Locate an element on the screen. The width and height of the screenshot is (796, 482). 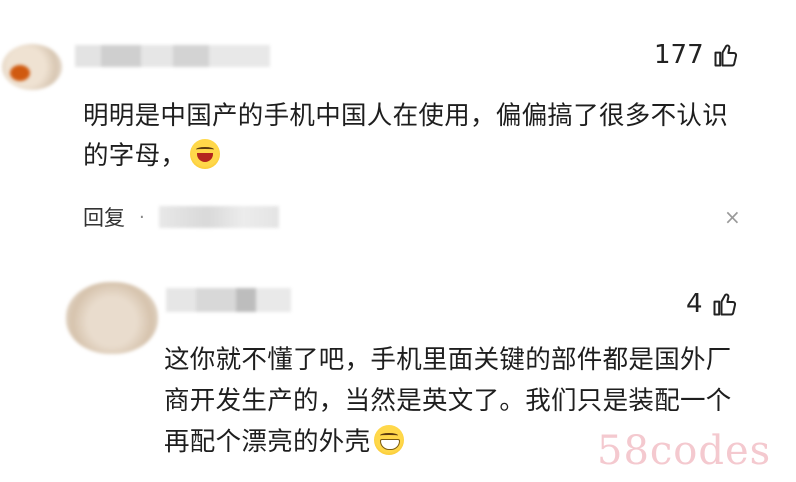
like-count: 4 is located at coordinates (694, 304).